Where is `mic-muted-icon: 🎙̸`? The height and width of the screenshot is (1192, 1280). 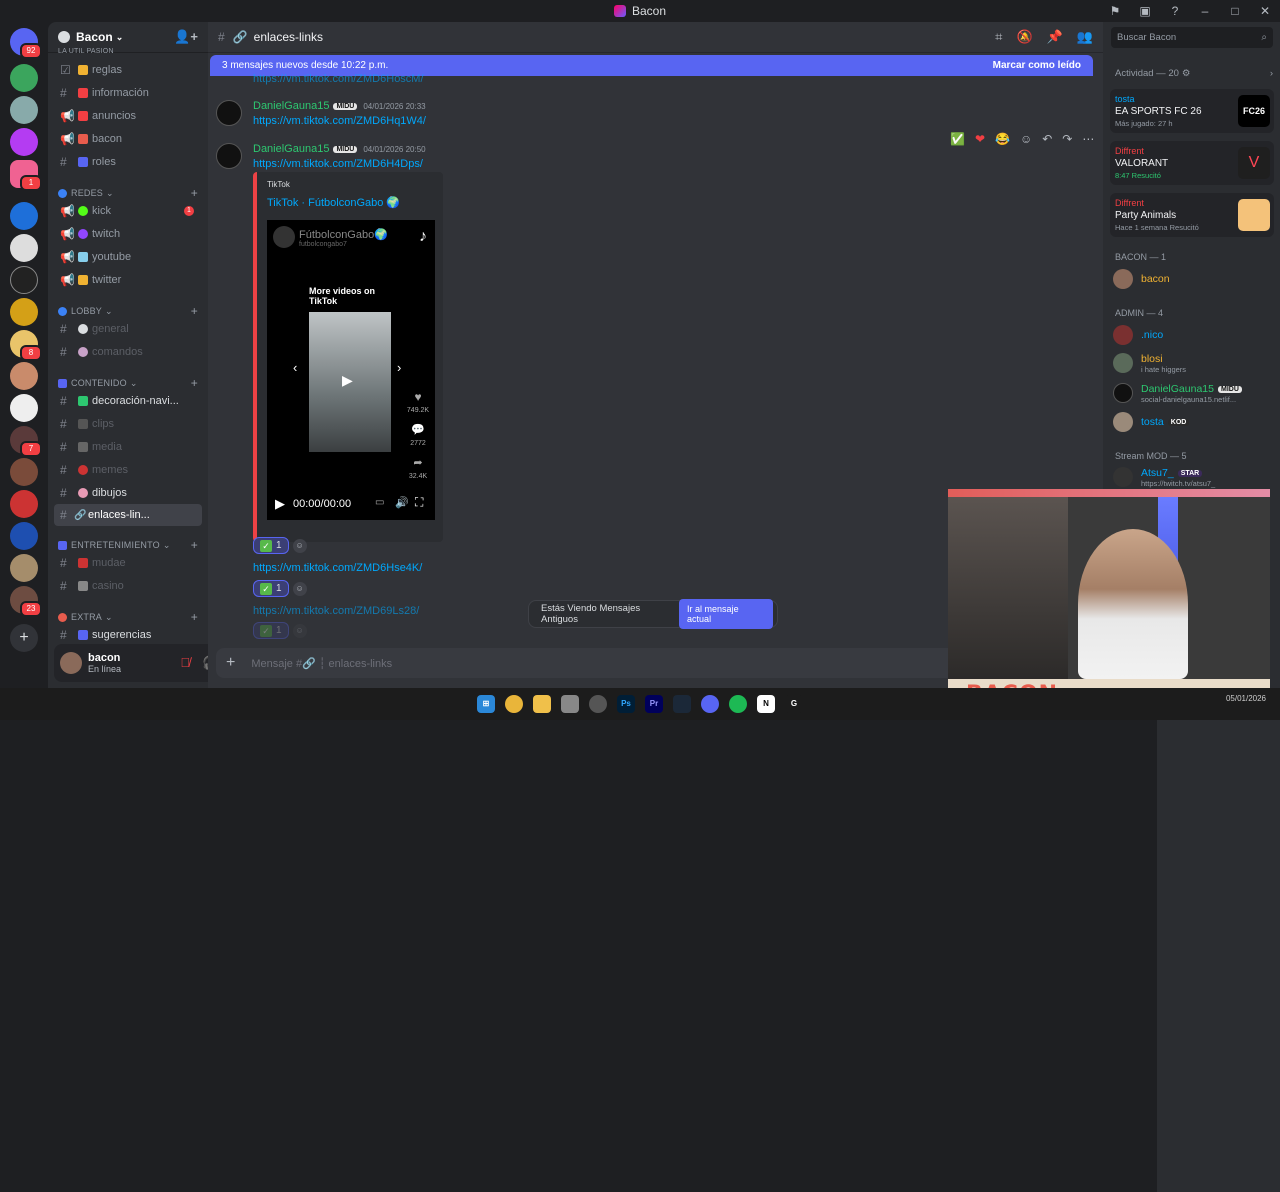
mic-muted-icon: 🎙̸ is located at coordinates (185, 663).